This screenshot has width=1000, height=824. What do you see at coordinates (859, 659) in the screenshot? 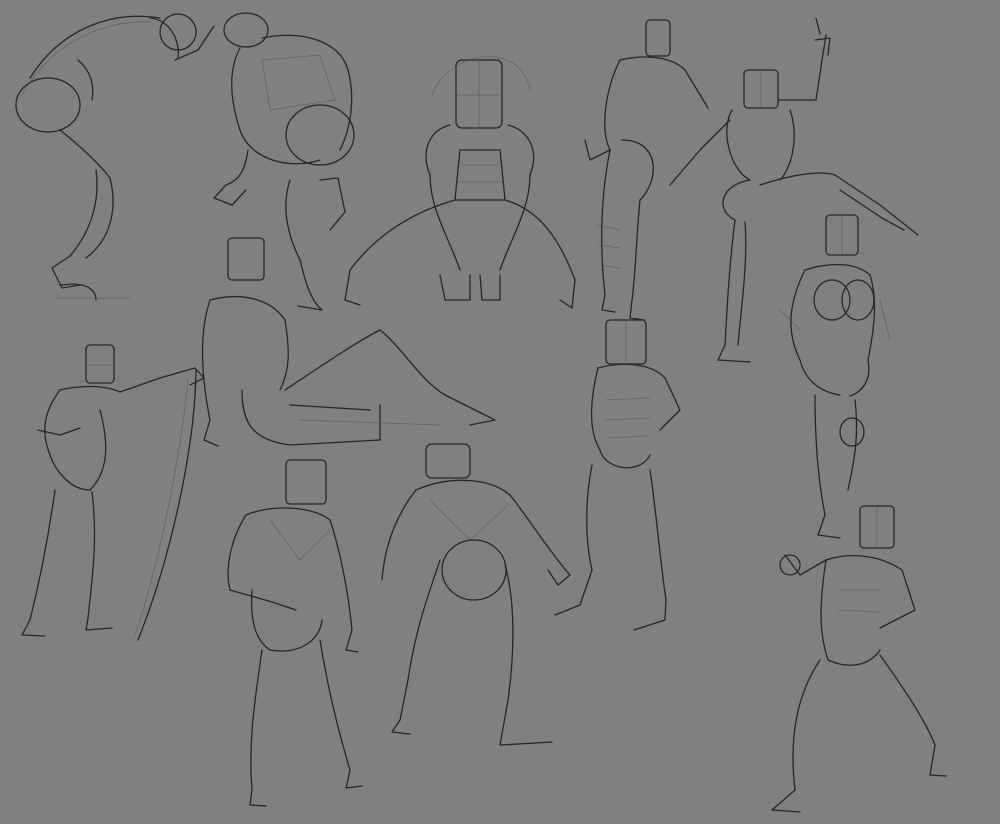
I see `fighting-stance-figure` at bounding box center [859, 659].